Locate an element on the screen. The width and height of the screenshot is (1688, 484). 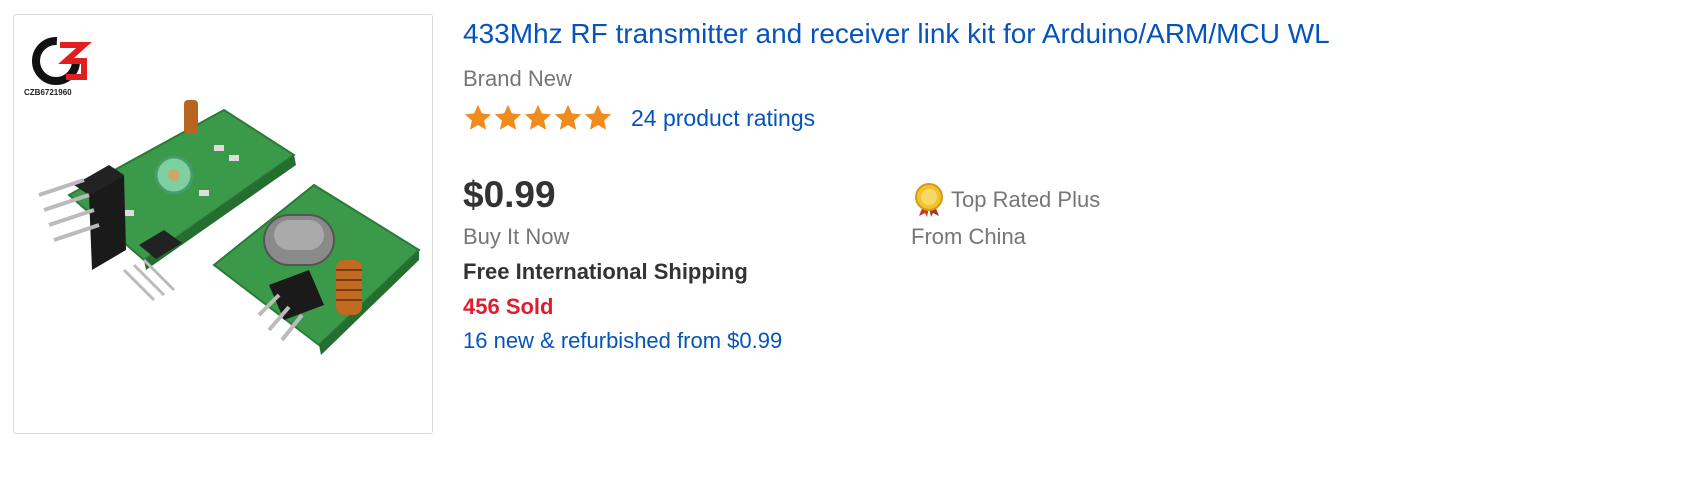
star-rating is located at coordinates (538, 118).